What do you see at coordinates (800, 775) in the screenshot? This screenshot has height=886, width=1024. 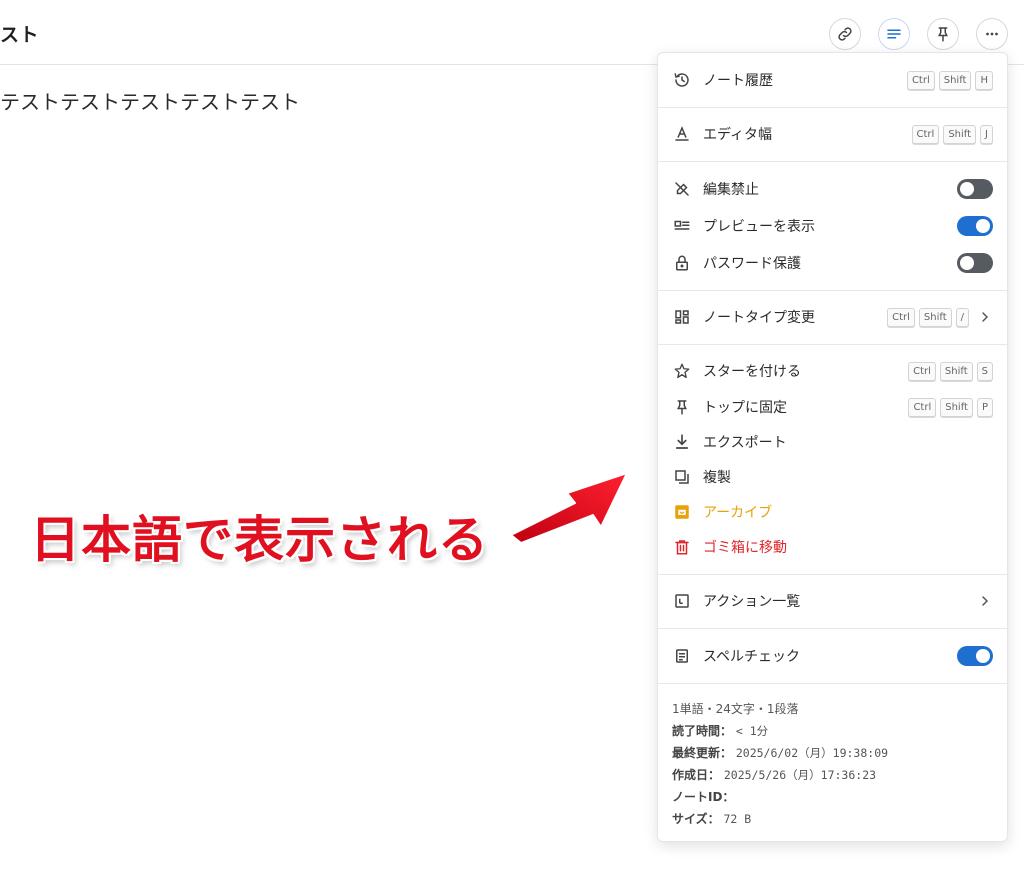 I see `created-value: 2025/5/26（月）17:36:23` at bounding box center [800, 775].